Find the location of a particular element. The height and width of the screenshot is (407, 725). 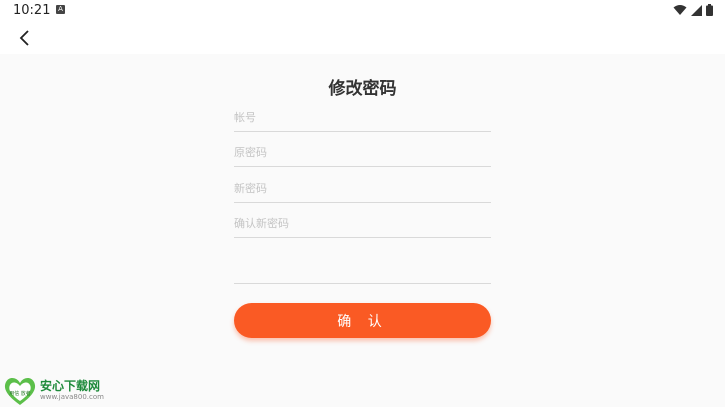

logo-text: 用信 放者 is located at coordinates (20, 393).